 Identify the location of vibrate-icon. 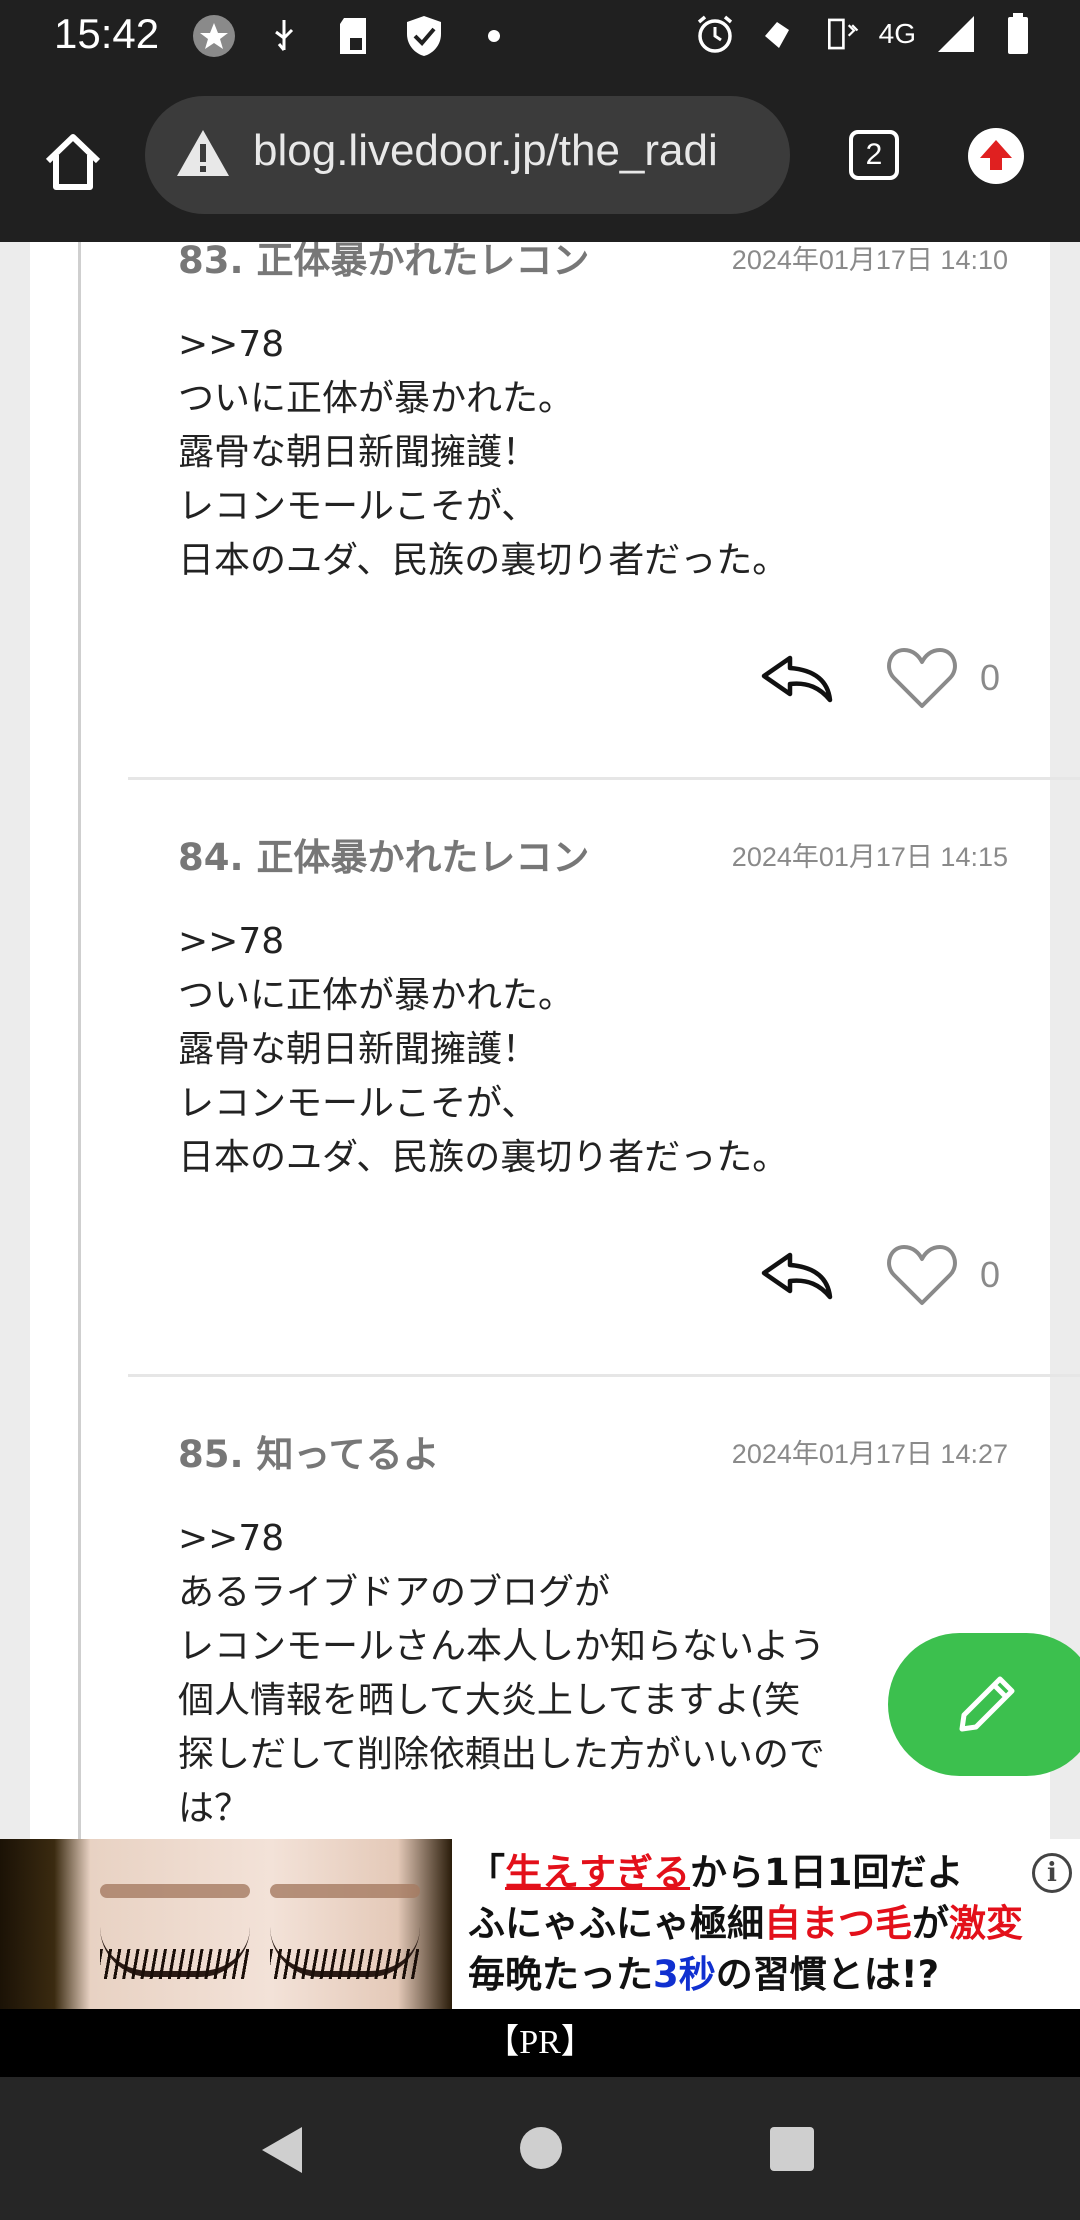
(839, 34).